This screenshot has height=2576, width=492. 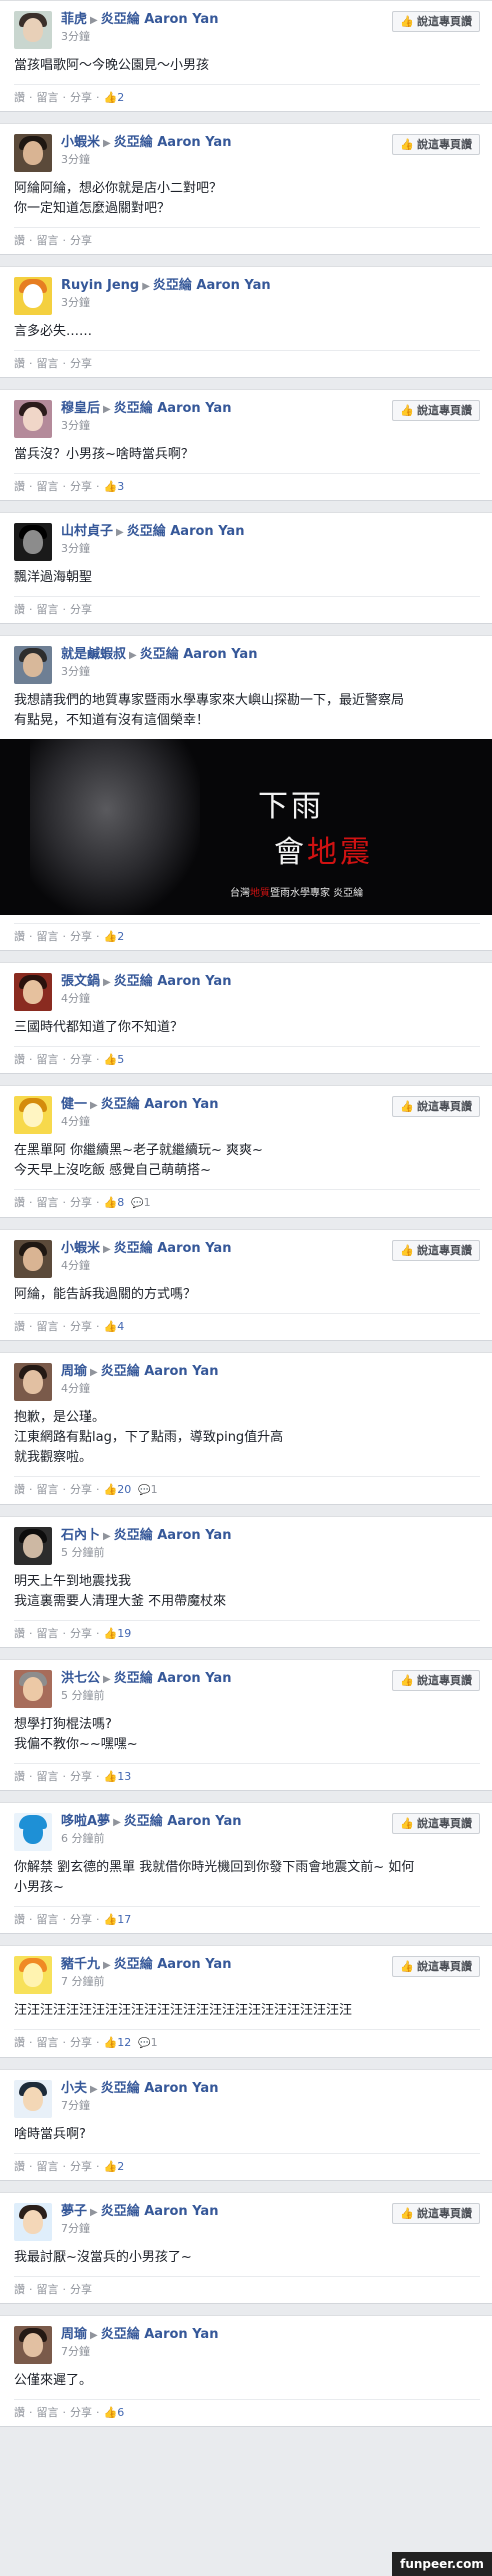 I want to click on author-link: 周瑜, so click(x=74, y=1371).